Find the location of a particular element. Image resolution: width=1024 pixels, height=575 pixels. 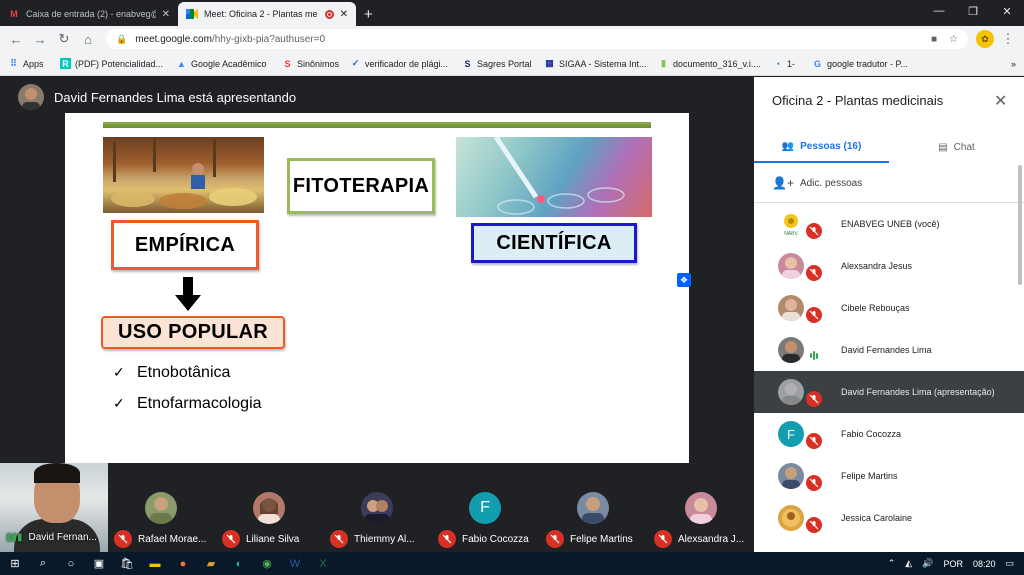

new-tab-button: + is located at coordinates (368, 14).